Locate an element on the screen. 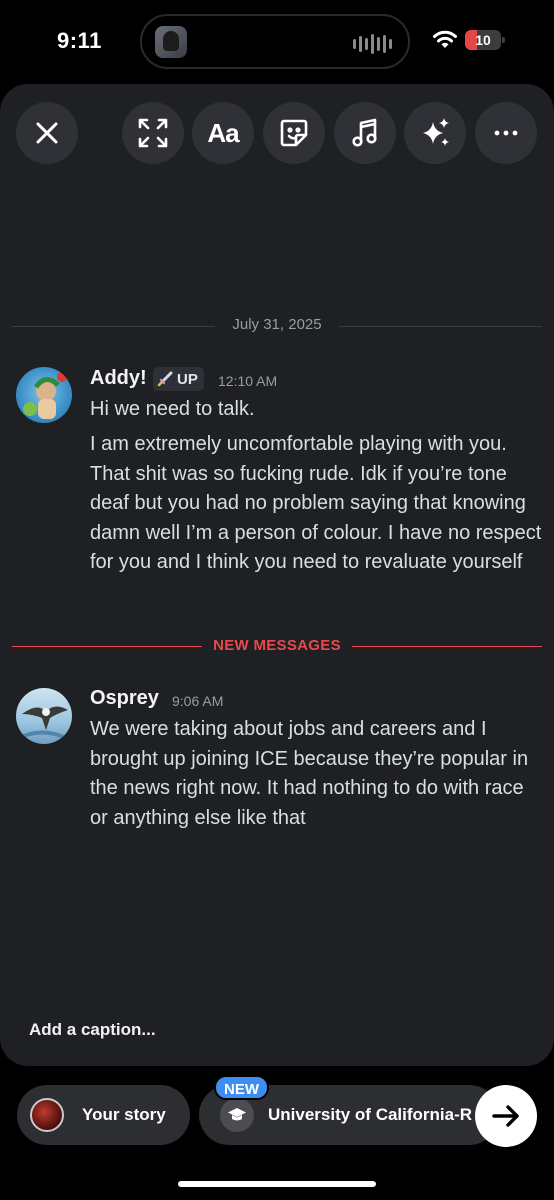 This screenshot has width=554, height=1200. battery-tip is located at coordinates (503, 40).